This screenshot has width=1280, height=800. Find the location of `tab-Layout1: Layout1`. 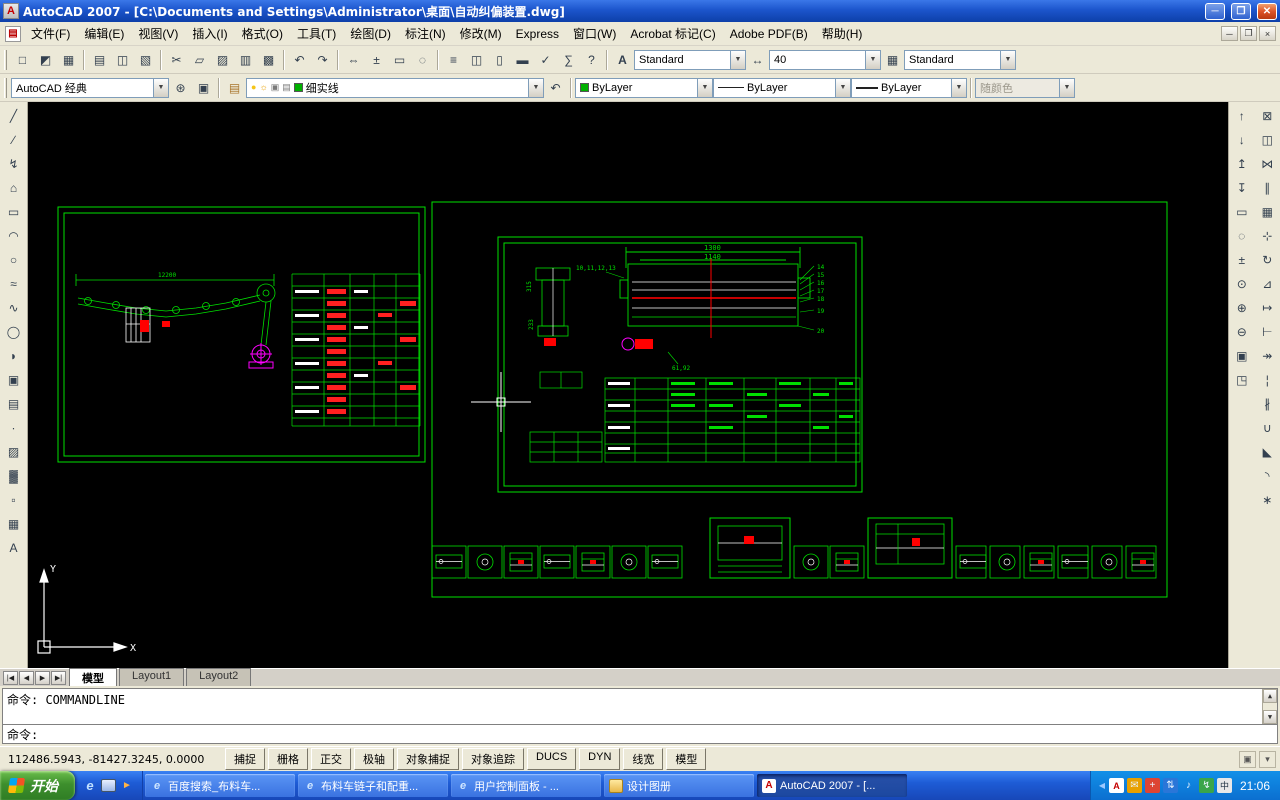

tab-Layout1: Layout1 is located at coordinates (152, 677).